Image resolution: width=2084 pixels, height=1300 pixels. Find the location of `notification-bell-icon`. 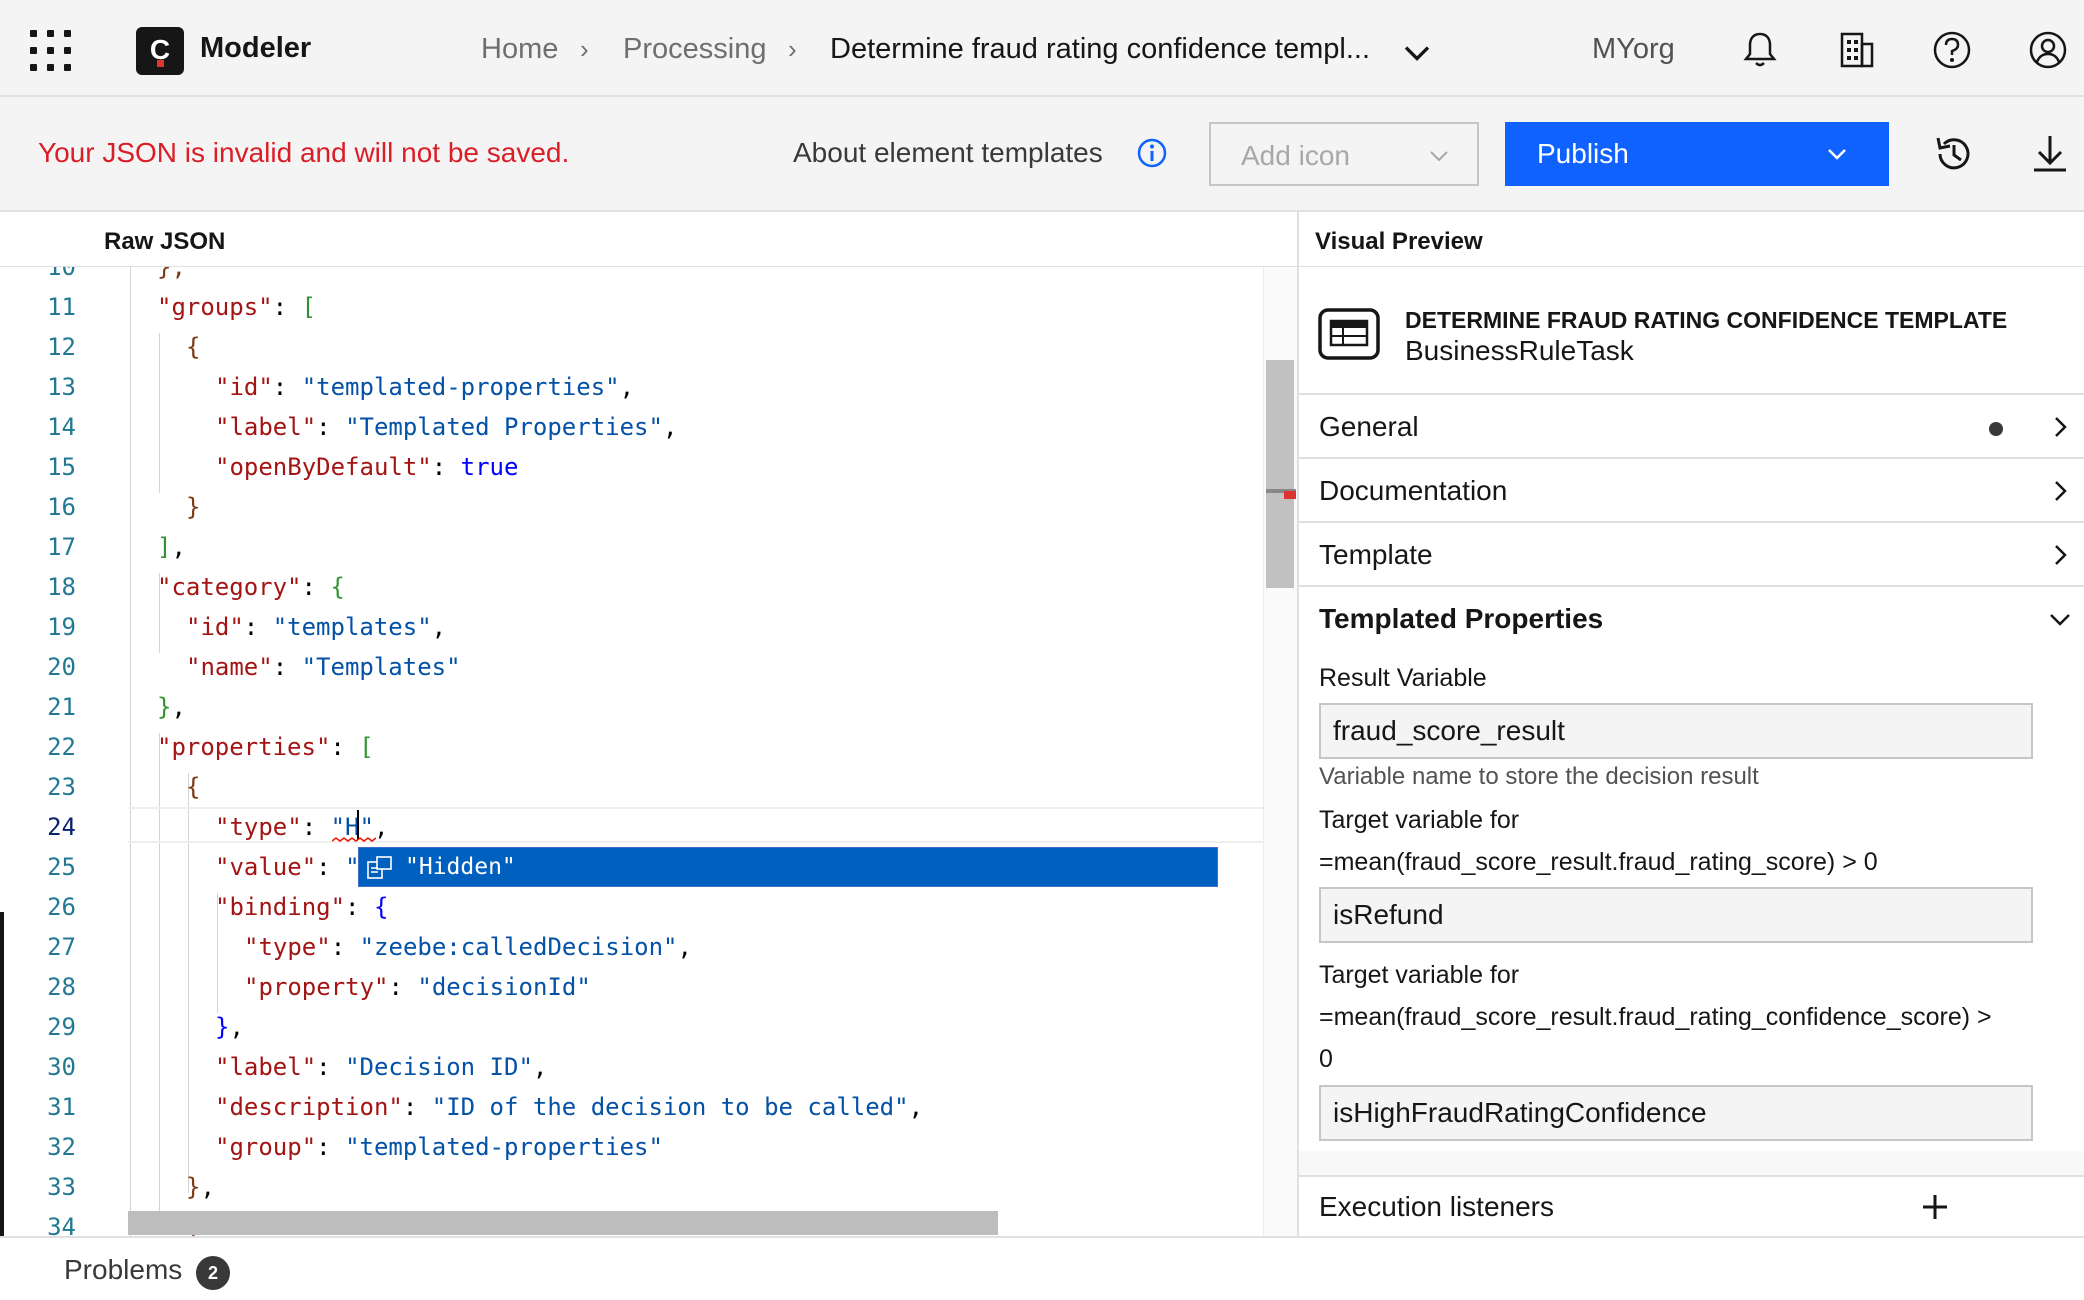

notification-bell-icon is located at coordinates (1760, 50).